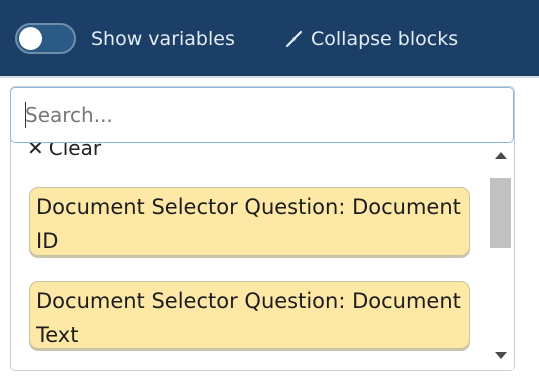 Image resolution: width=539 pixels, height=381 pixels. What do you see at coordinates (269, 77) in the screenshot?
I see `toolbar-divider` at bounding box center [269, 77].